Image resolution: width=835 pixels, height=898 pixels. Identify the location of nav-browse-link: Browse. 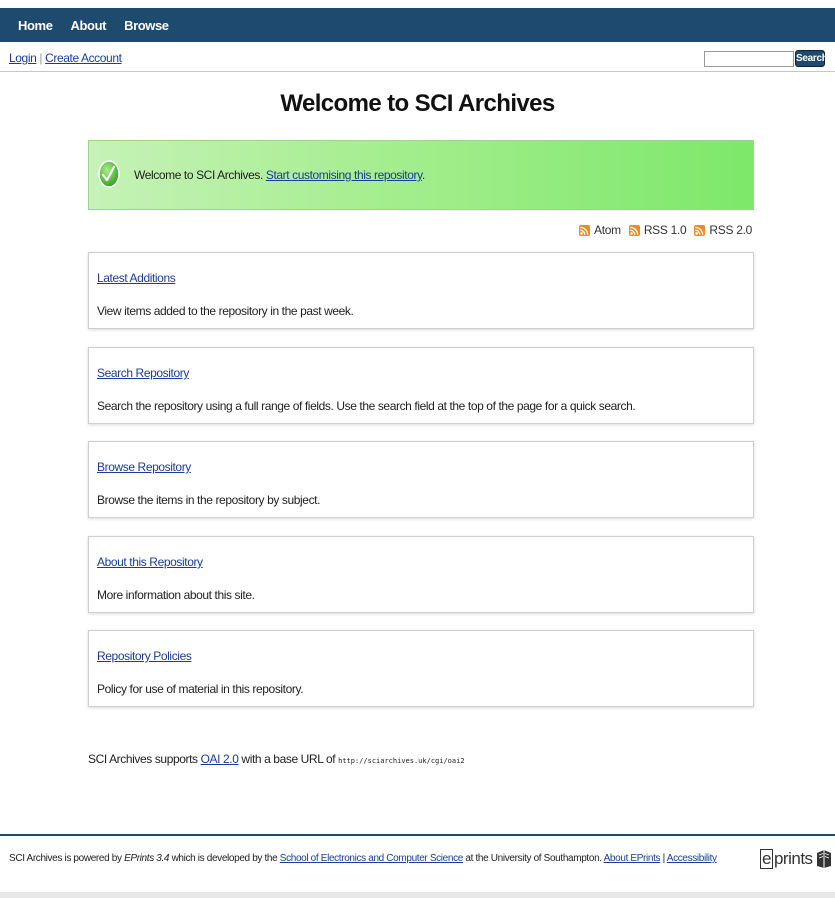
(146, 25).